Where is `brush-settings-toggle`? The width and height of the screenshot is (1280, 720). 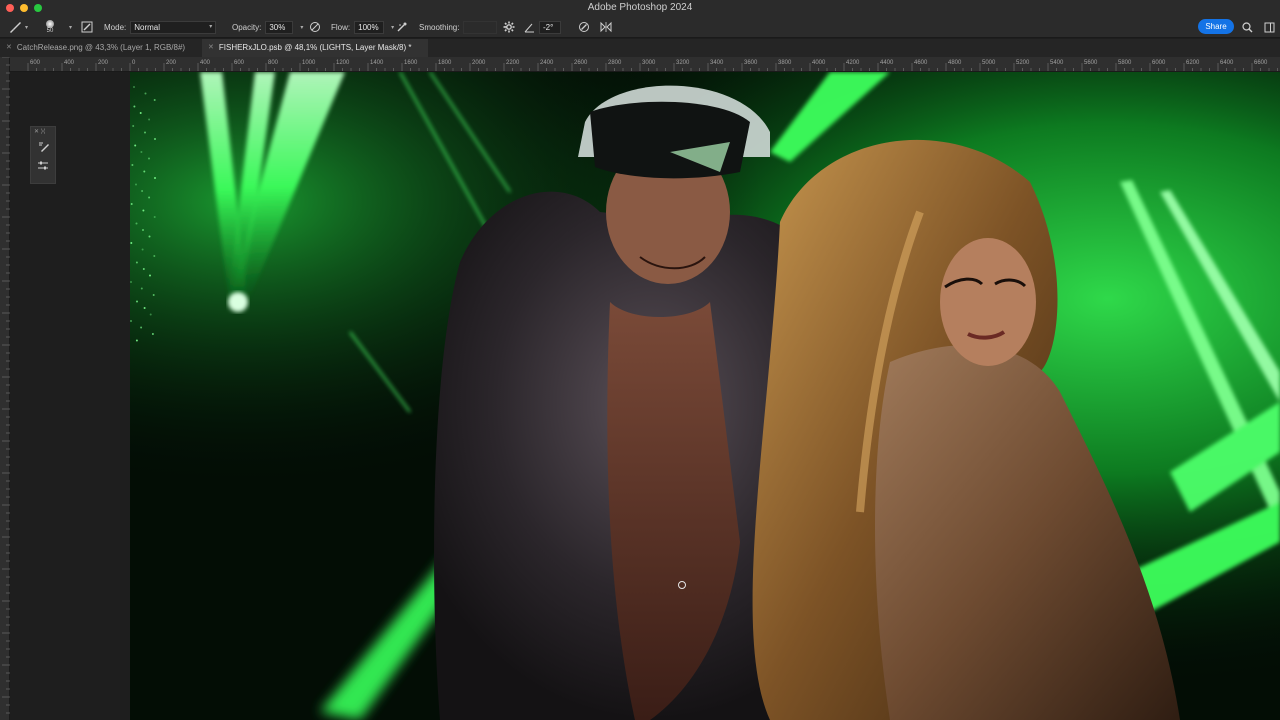 brush-settings-toggle is located at coordinates (87, 27).